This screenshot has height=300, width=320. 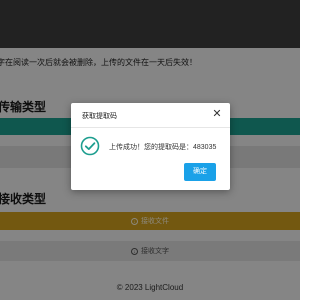 I want to click on extraction-code-dialog: 获取提取码 ✕ 上传成功！您的提取码是：483035 确定, so click(x=150, y=146).